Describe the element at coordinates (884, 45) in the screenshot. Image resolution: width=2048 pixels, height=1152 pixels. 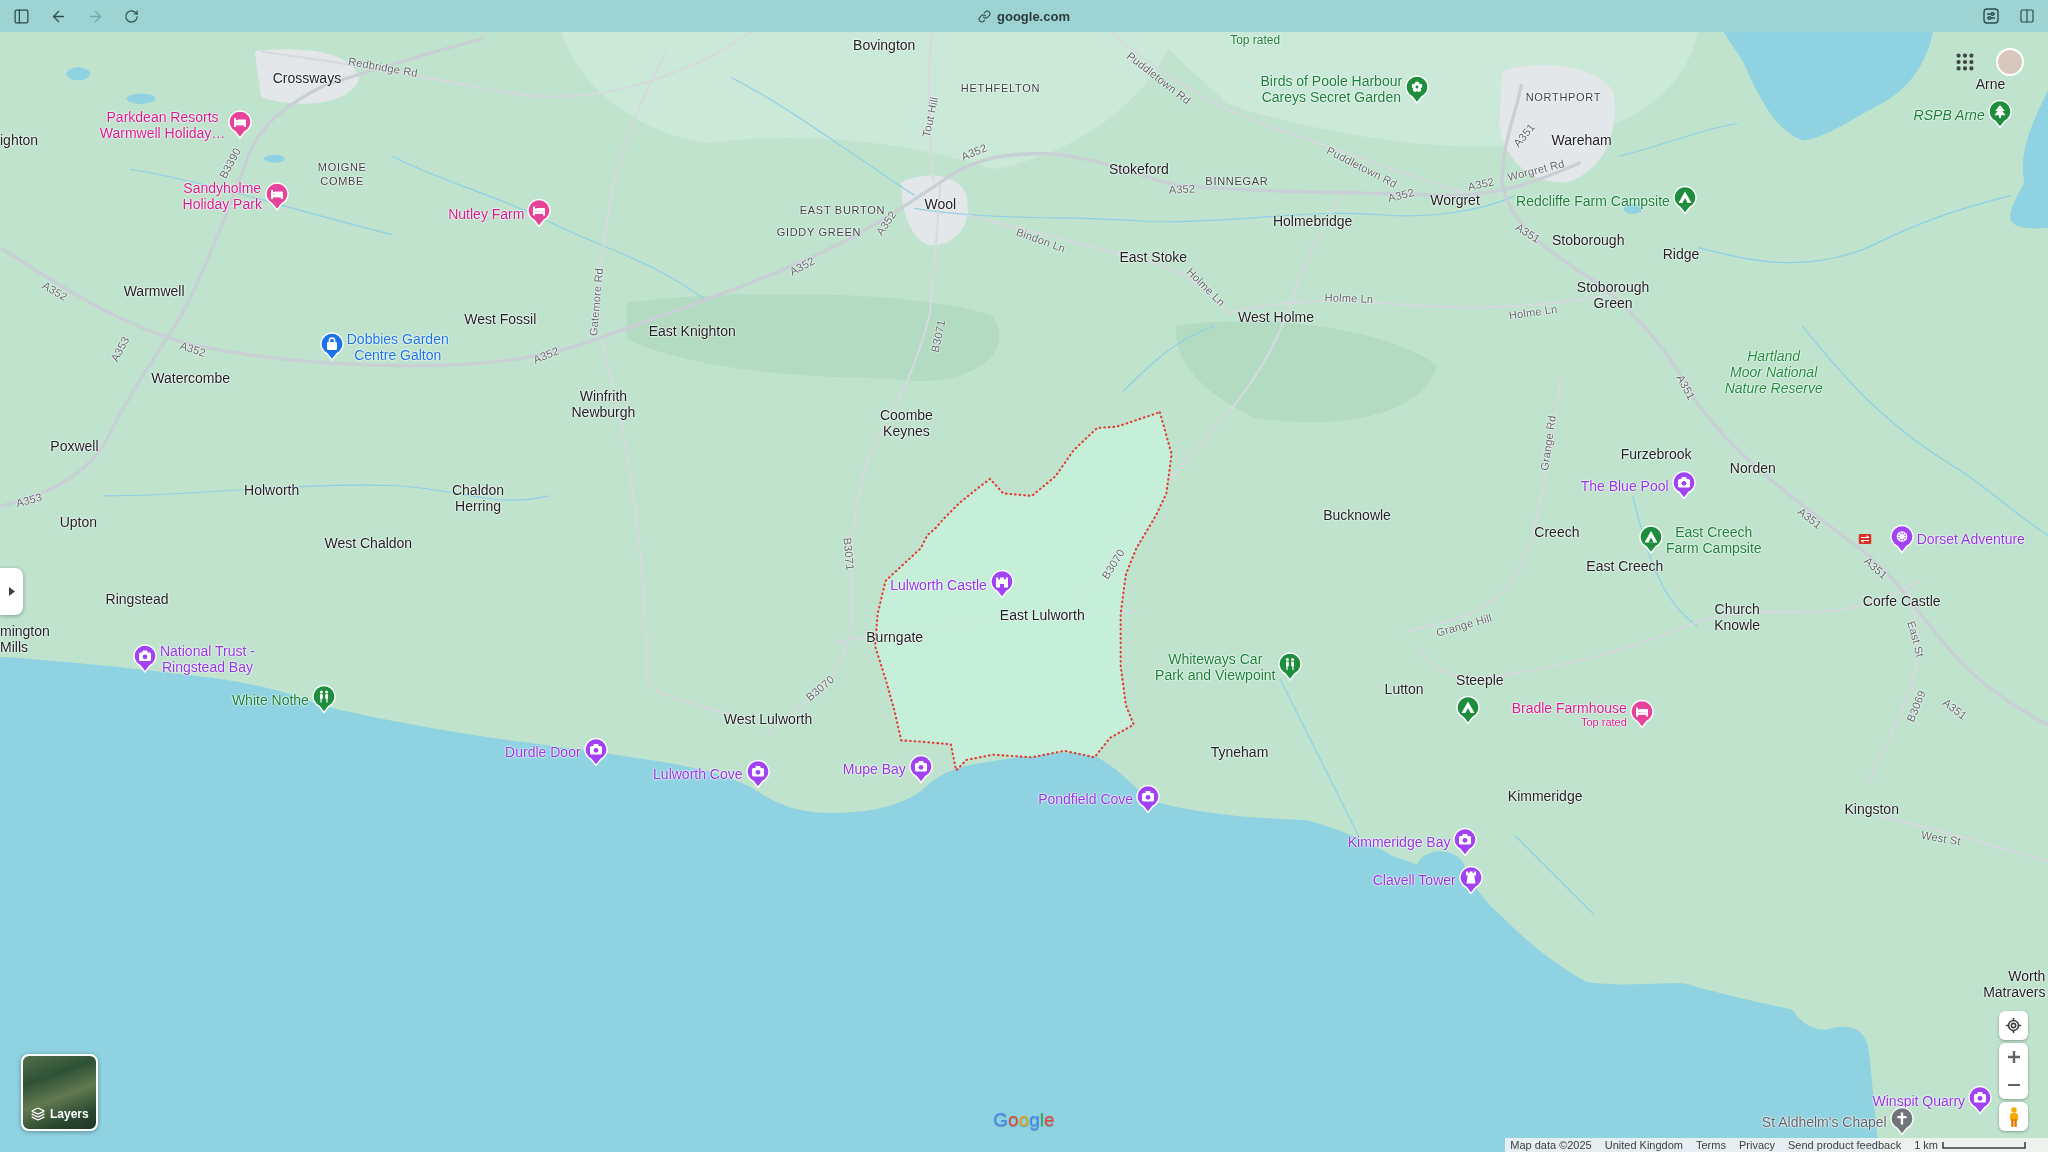
I see `place-label: Bovington` at that location.